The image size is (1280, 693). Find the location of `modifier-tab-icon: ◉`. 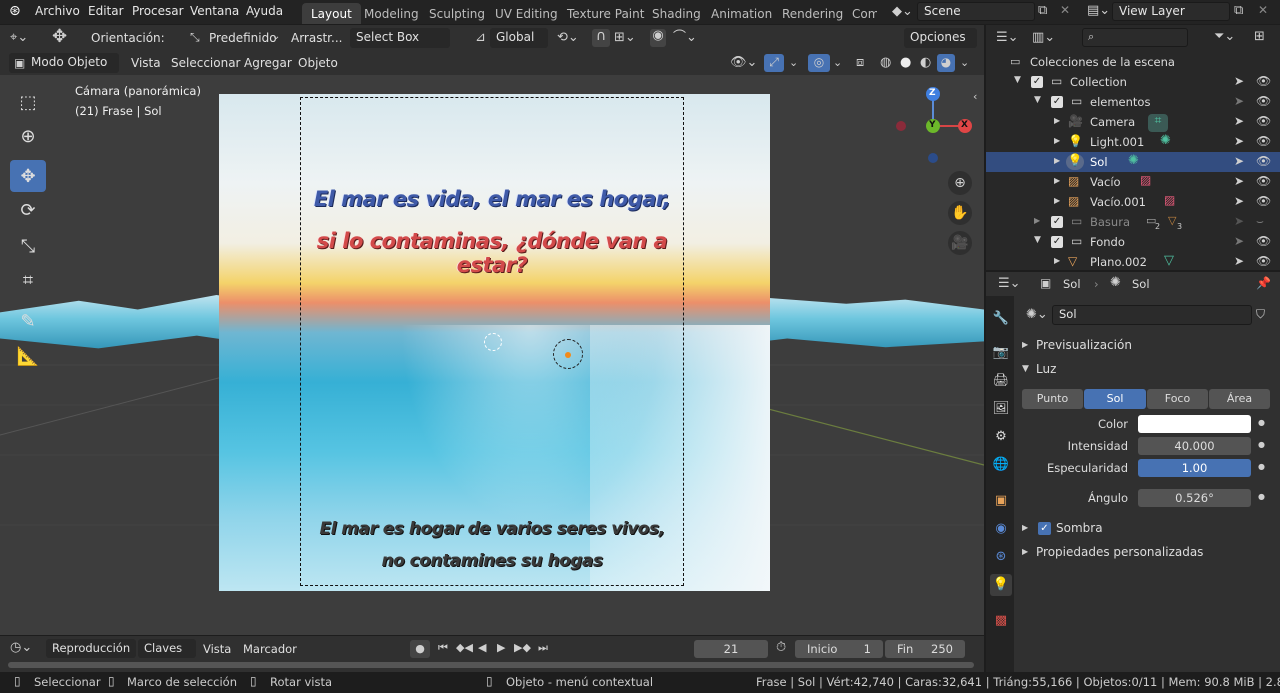

modifier-tab-icon: ◉ is located at coordinates (1001, 529).